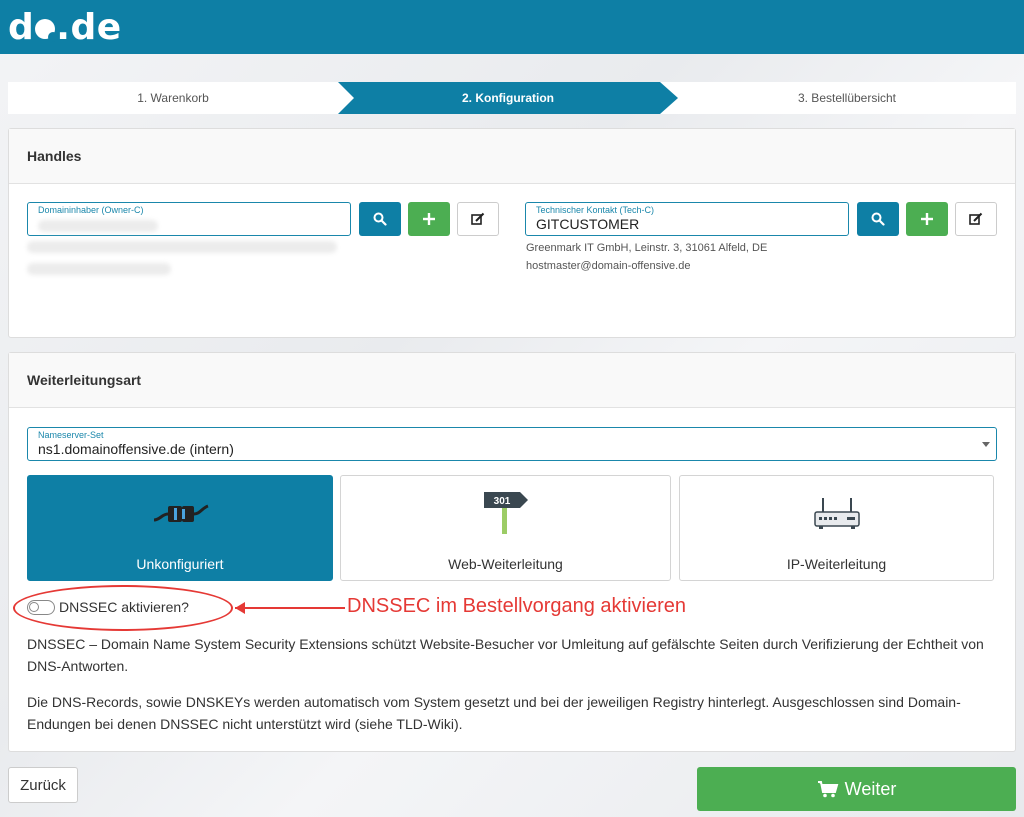 This screenshot has height=817, width=1024. Describe the element at coordinates (182, 247) in the screenshot. I see `owner-address-redacted` at that location.